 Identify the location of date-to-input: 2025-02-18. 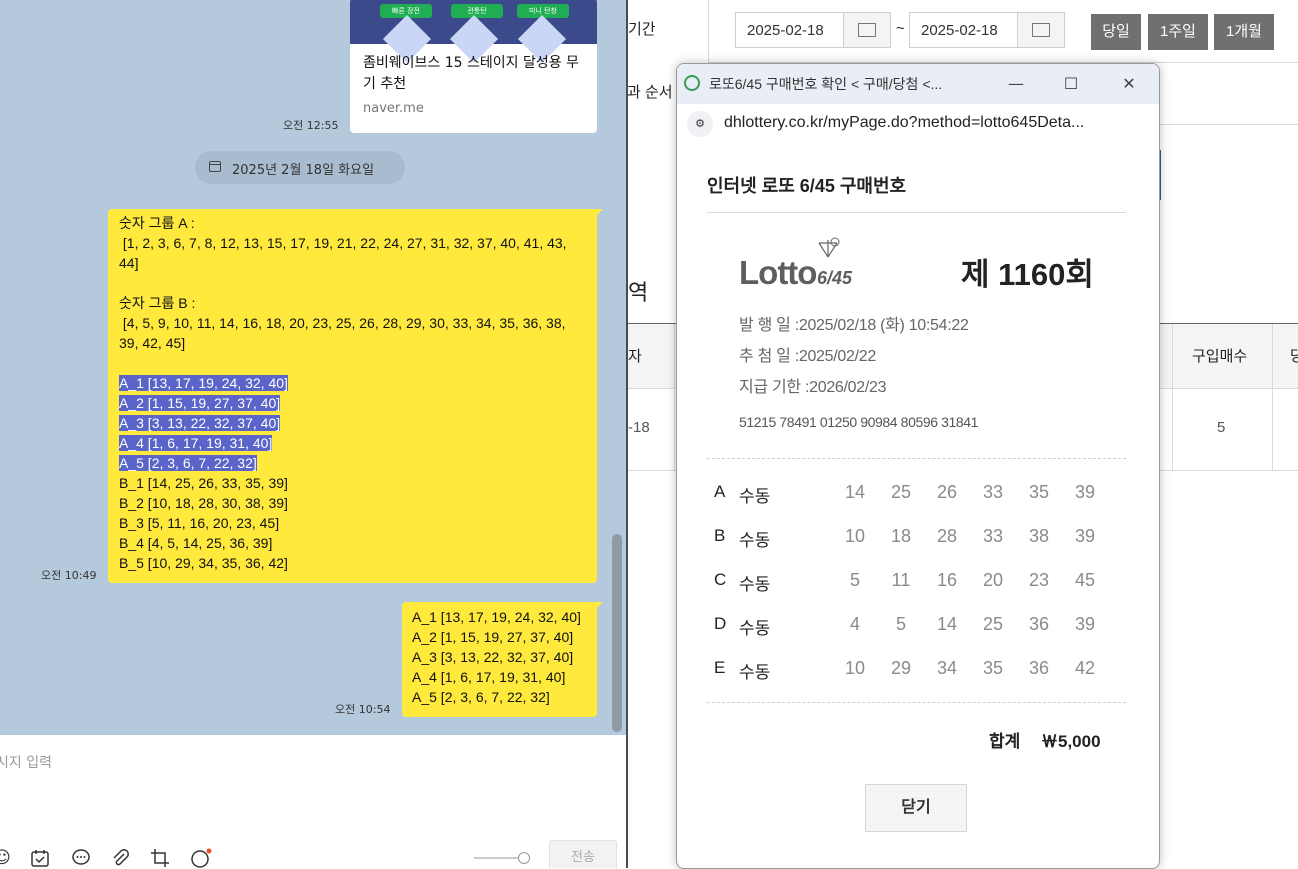
(987, 30).